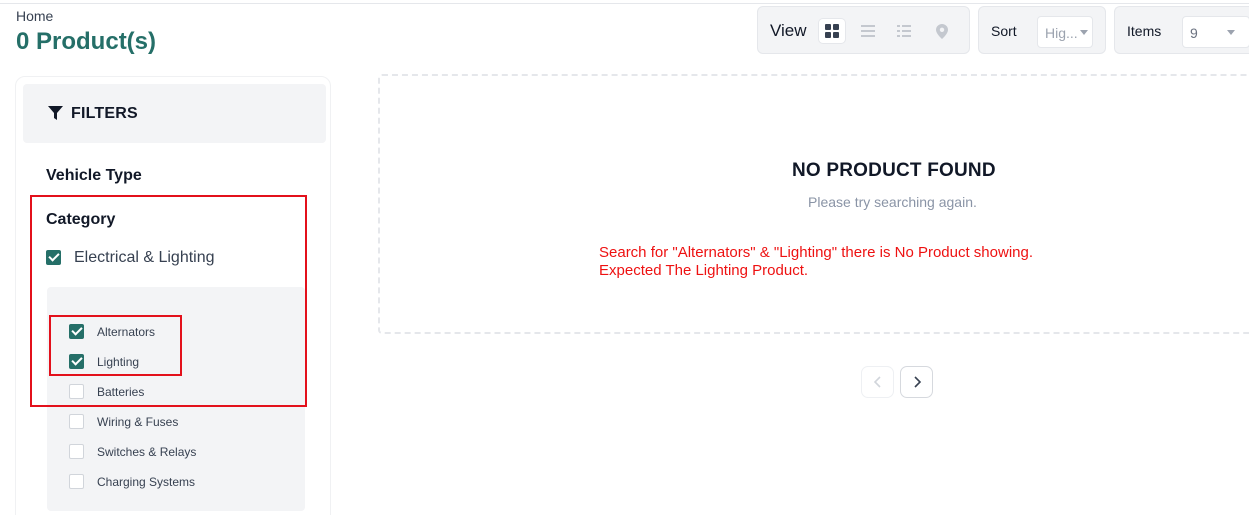 The width and height of the screenshot is (1249, 515). I want to click on sort-label: Sort, so click(1004, 31).